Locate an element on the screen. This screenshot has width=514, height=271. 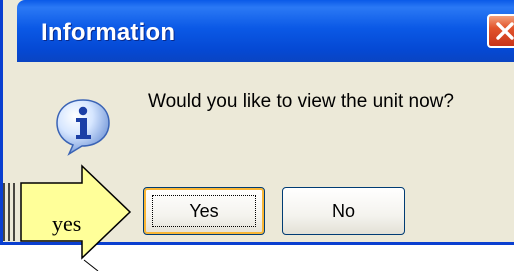
no-button: No is located at coordinates (343, 211).